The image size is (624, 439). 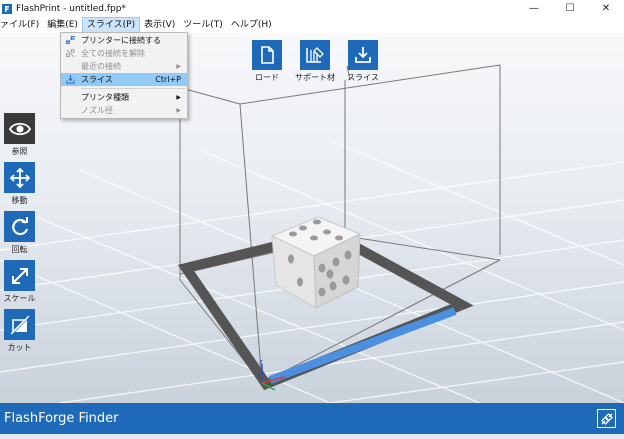 I want to click on dice-model, so click(x=316, y=262).